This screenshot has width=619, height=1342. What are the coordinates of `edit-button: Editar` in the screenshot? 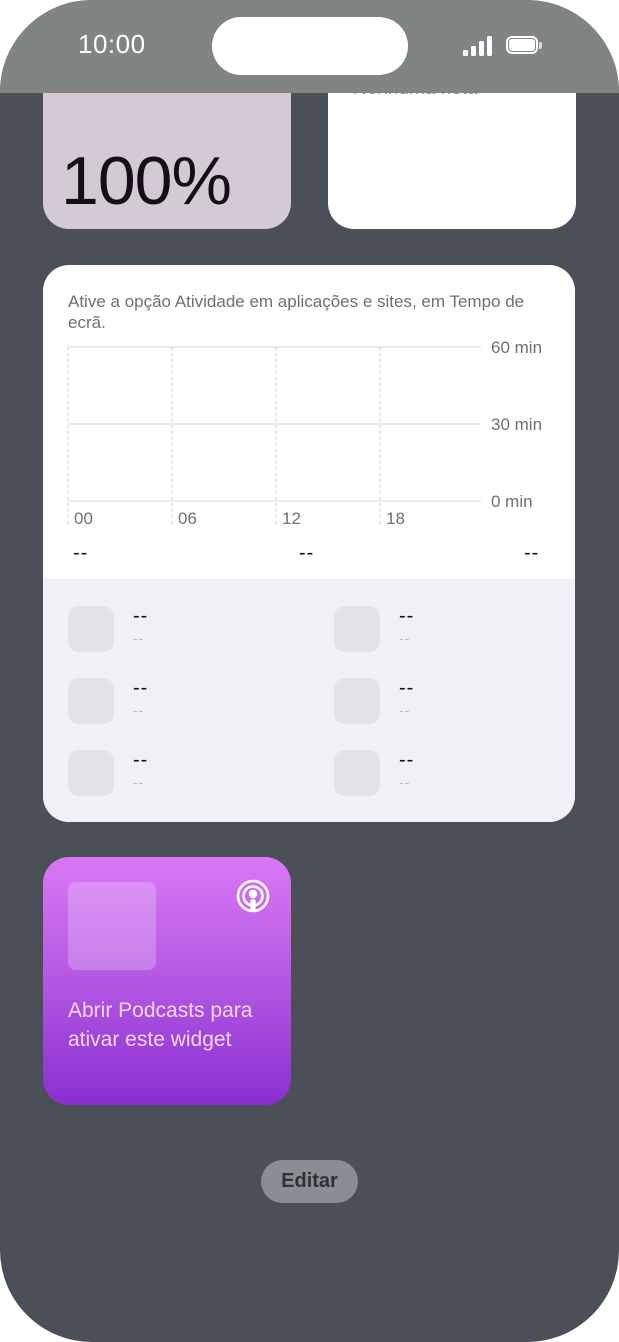 It's located at (309, 1181).